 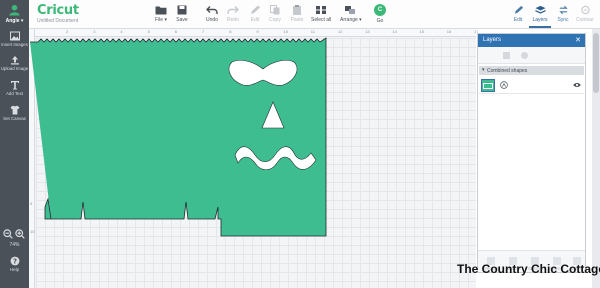 I want to click on user-menu: Angie ▾, so click(x=14, y=14).